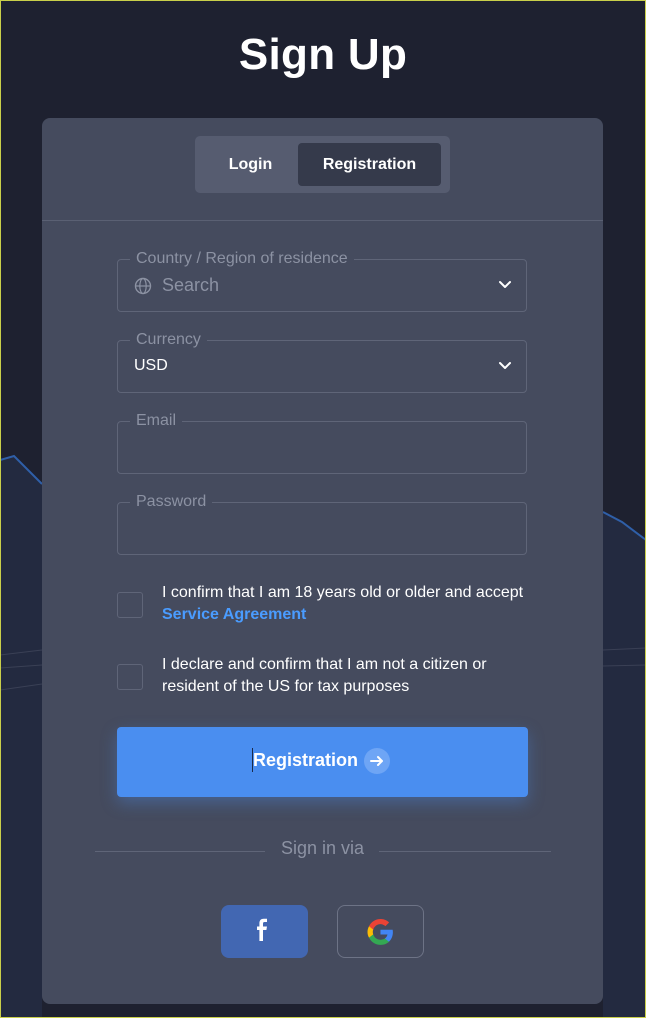  What do you see at coordinates (347, 615) in the screenshot?
I see `service-agreement-link: Service Agreement` at bounding box center [347, 615].